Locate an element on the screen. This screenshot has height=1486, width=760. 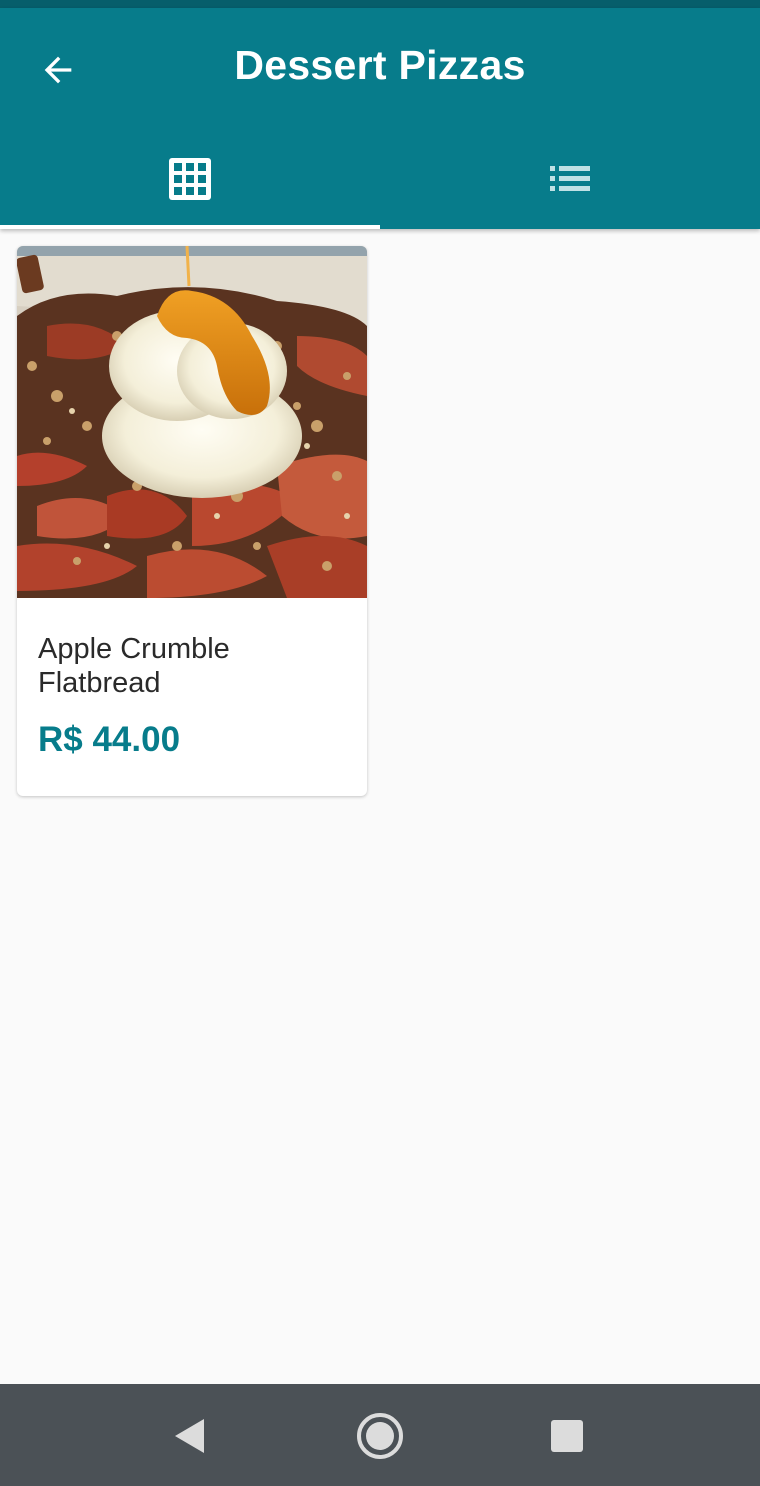
grid-view-icon is located at coordinates (190, 178).